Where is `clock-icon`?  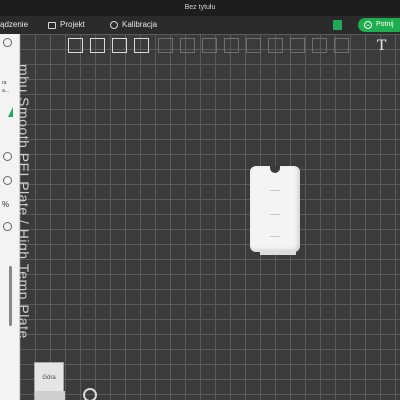 clock-icon is located at coordinates (7, 180).